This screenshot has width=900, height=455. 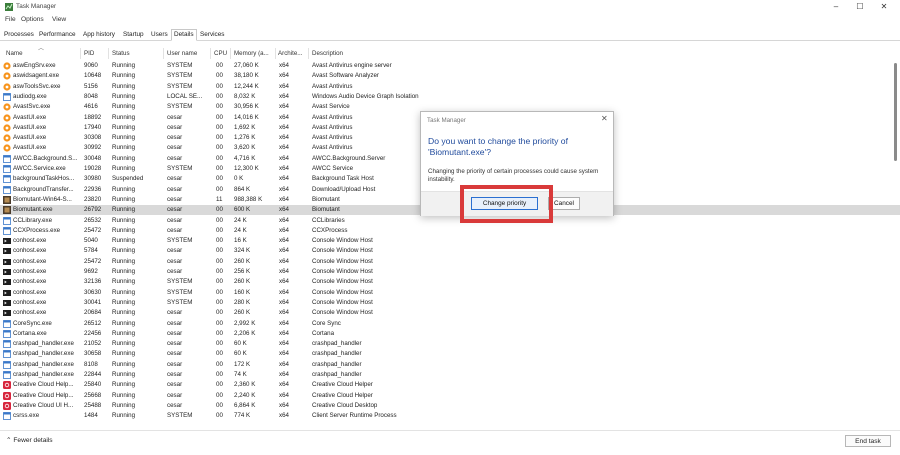 What do you see at coordinates (175, 405) in the screenshot?
I see `process-user: cesar` at bounding box center [175, 405].